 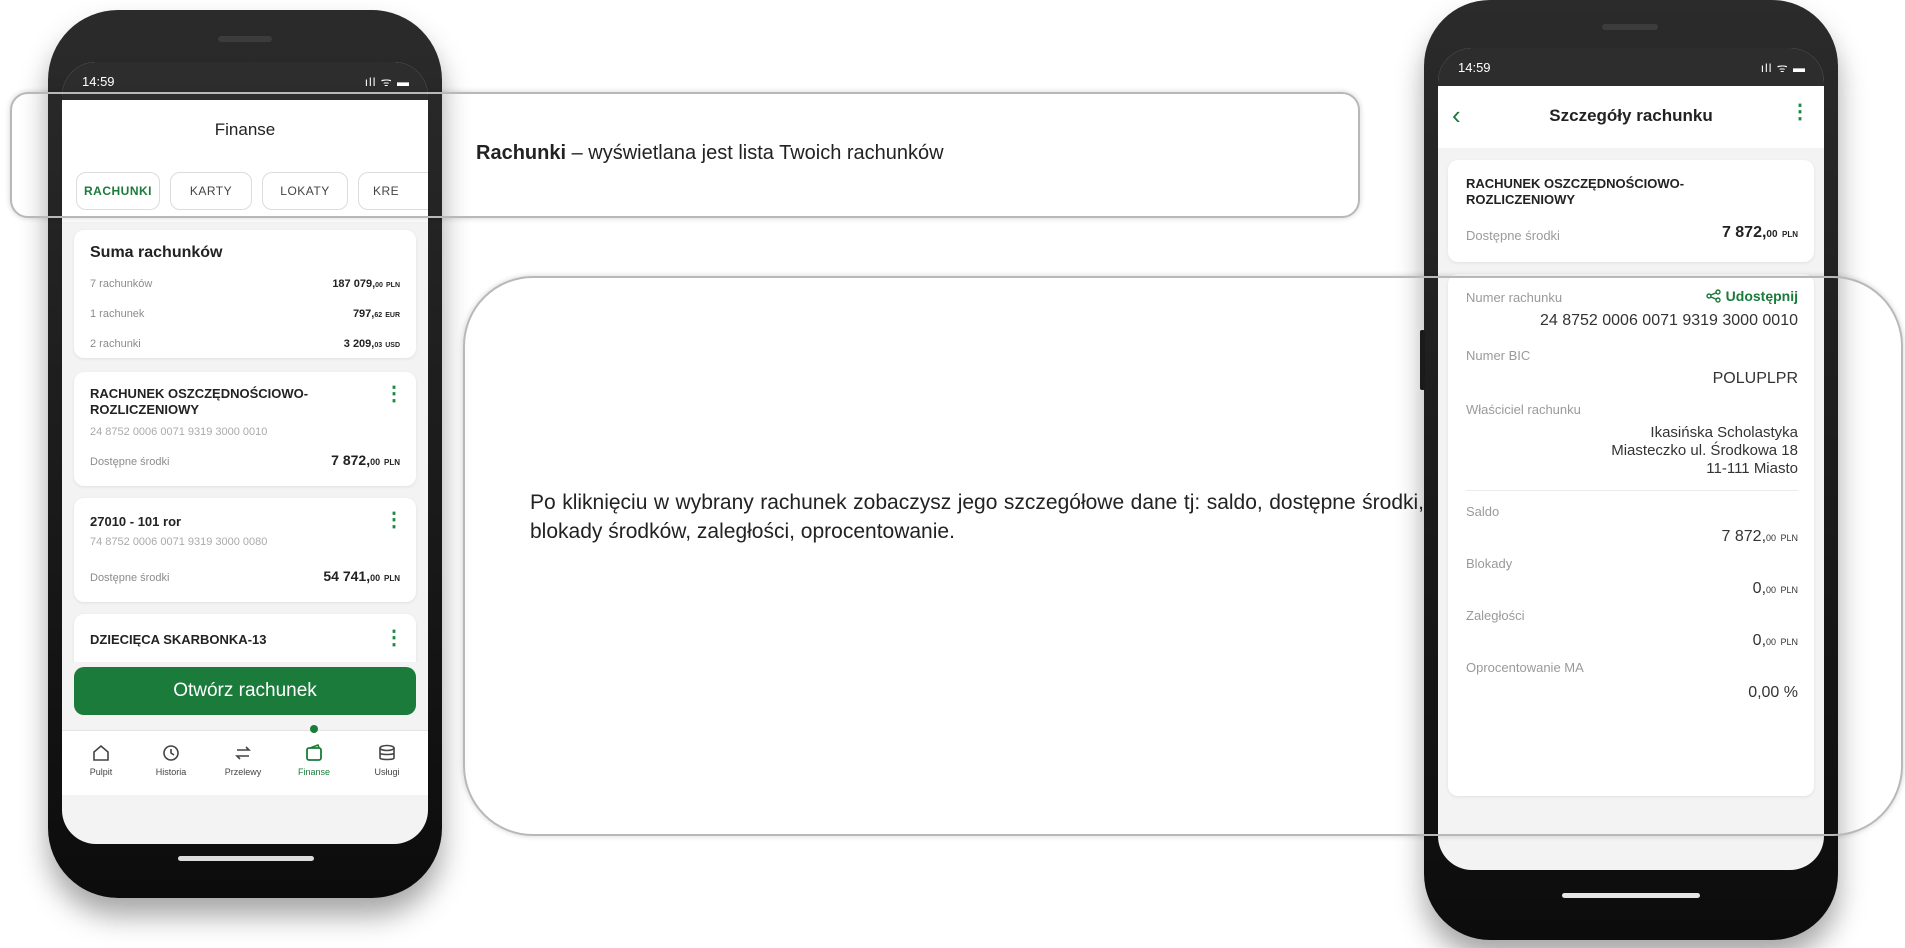 What do you see at coordinates (171, 753) in the screenshot?
I see `history-icon` at bounding box center [171, 753].